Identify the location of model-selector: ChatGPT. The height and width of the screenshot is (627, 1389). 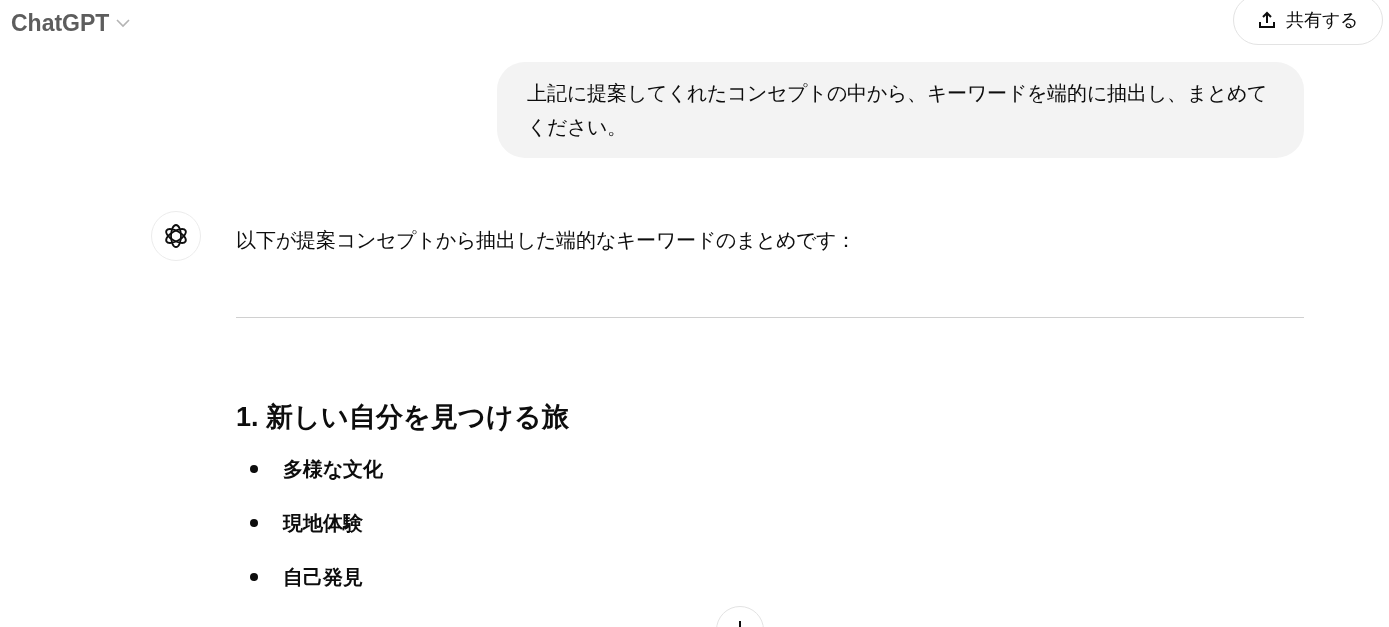
(71, 23).